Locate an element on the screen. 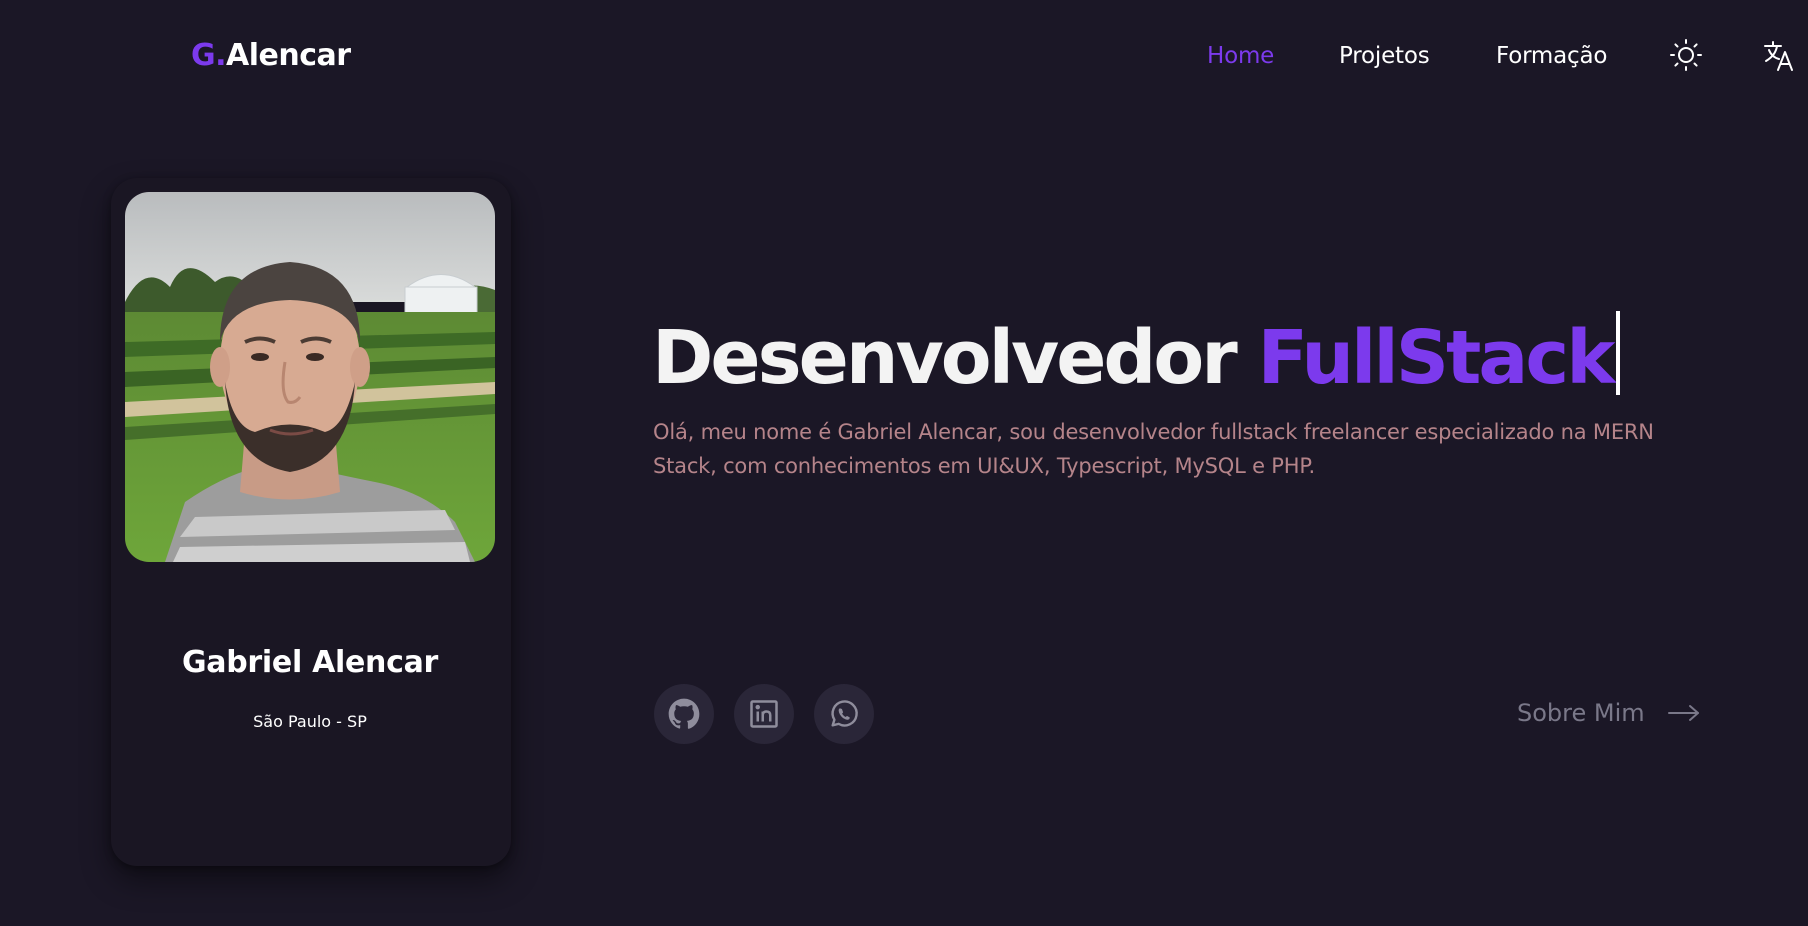 This screenshot has height=926, width=1808. about-me-link: Sobre Mim is located at coordinates (1609, 713).